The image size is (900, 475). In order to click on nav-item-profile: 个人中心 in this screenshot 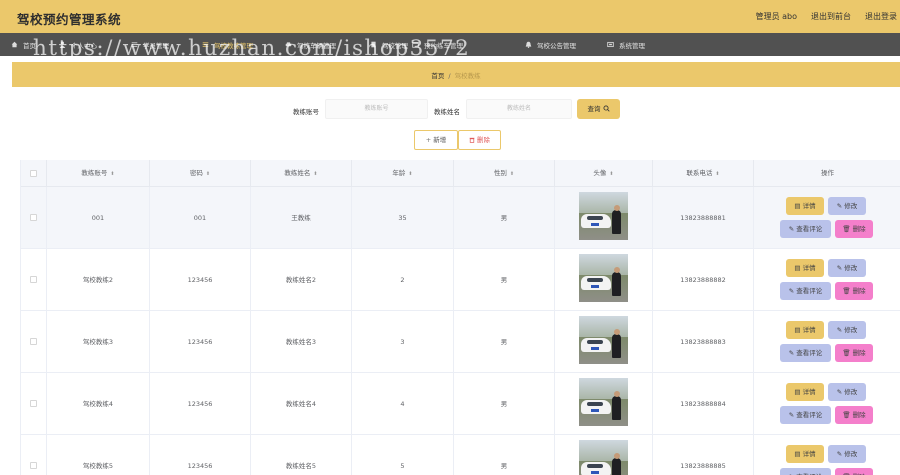, I will do `click(78, 44)`.